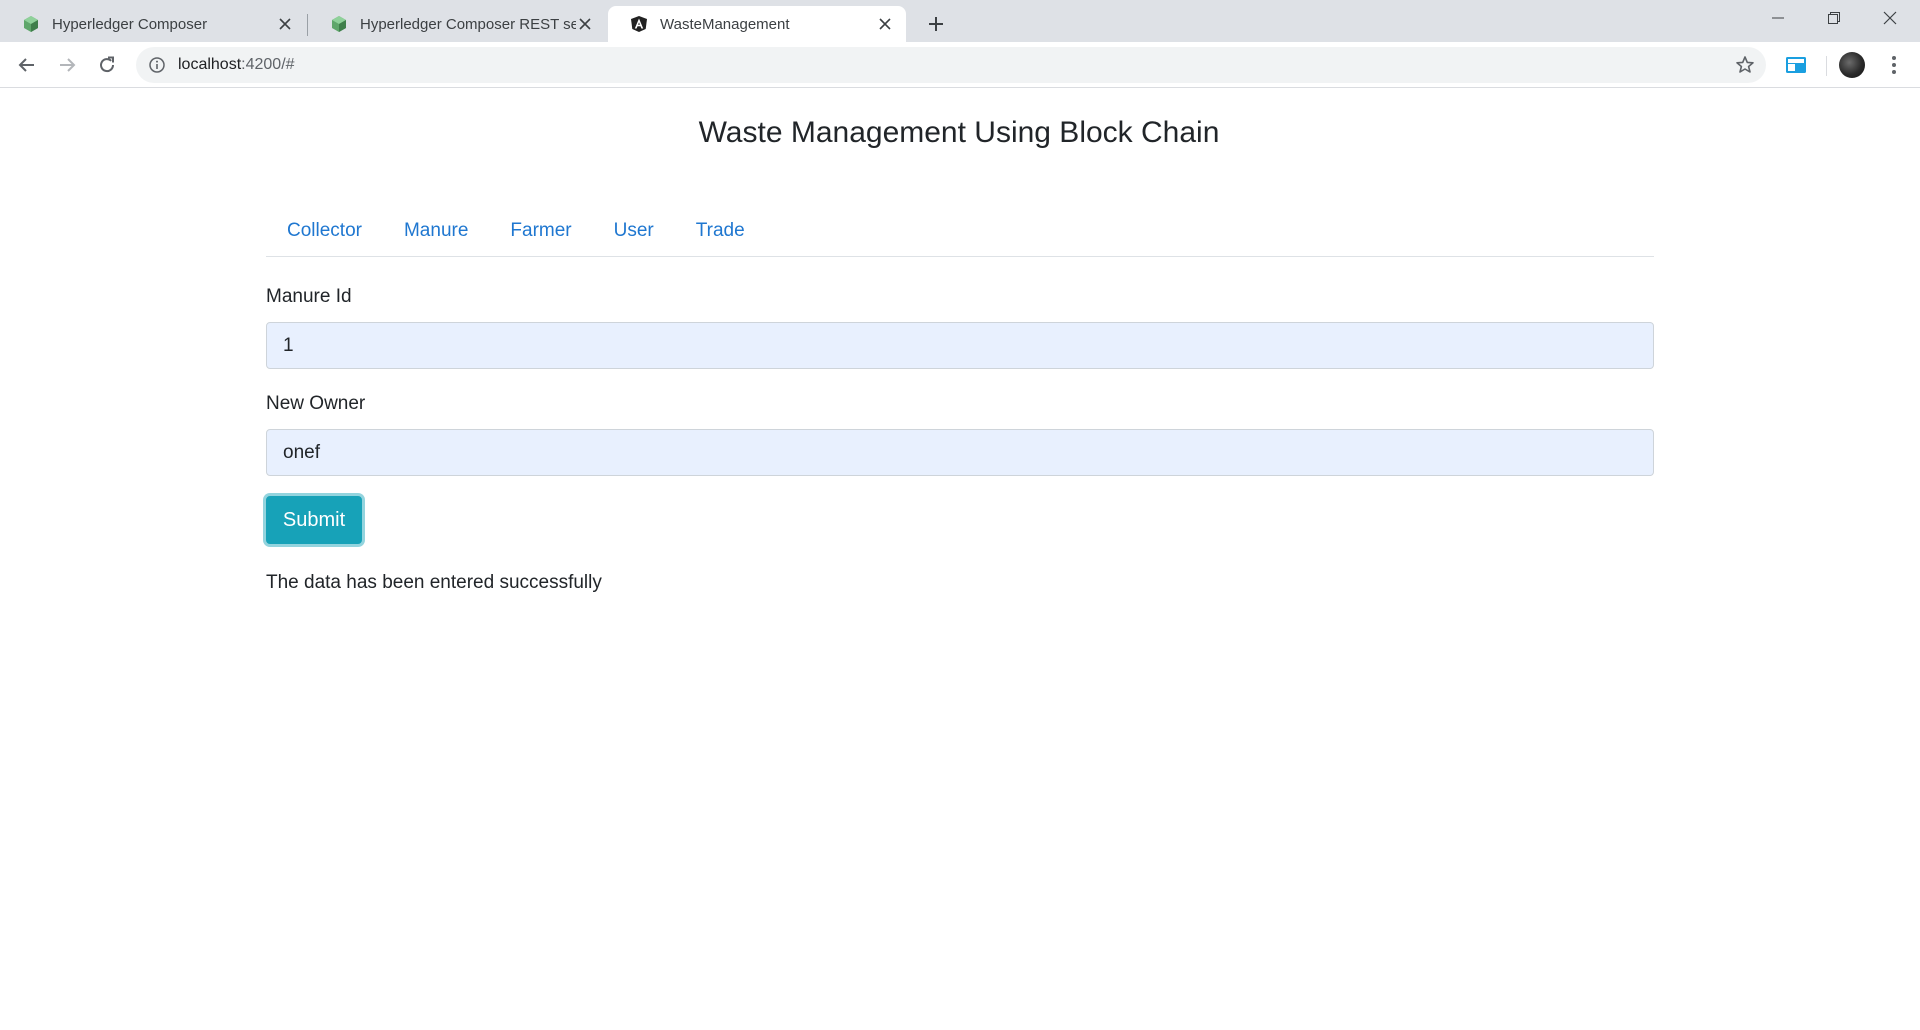 The height and width of the screenshot is (1030, 1920). Describe the element at coordinates (314, 520) in the screenshot. I see `submit-button: Submit` at that location.